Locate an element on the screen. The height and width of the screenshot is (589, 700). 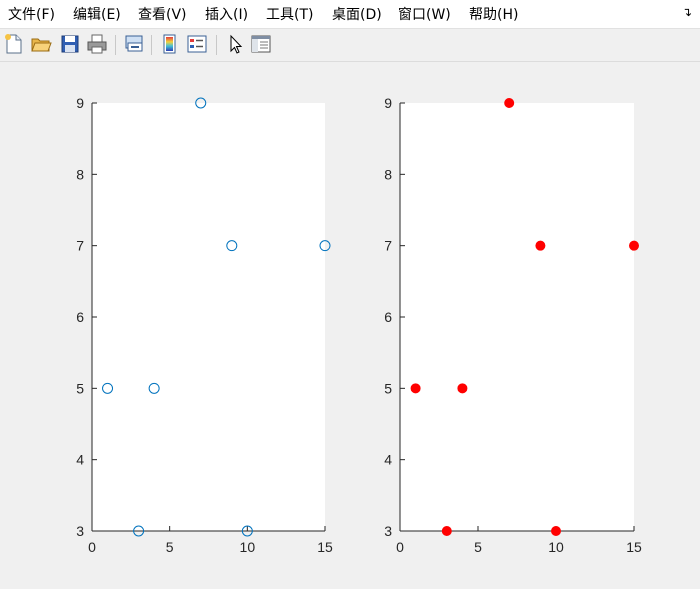
edit-plot-pointer-icon is located at coordinates (235, 44).